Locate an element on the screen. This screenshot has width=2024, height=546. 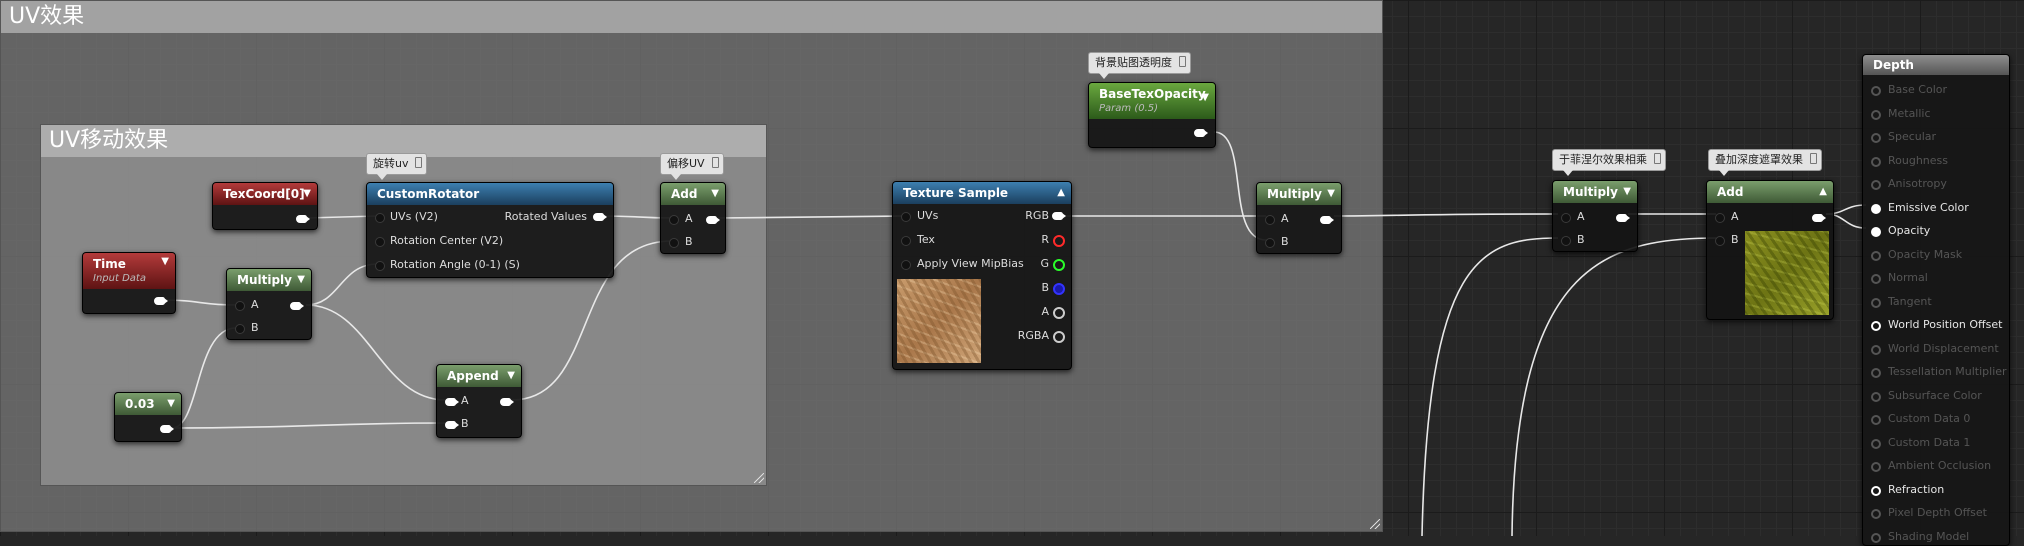
node-header: Texture Sample ▲ is located at coordinates (982, 193).